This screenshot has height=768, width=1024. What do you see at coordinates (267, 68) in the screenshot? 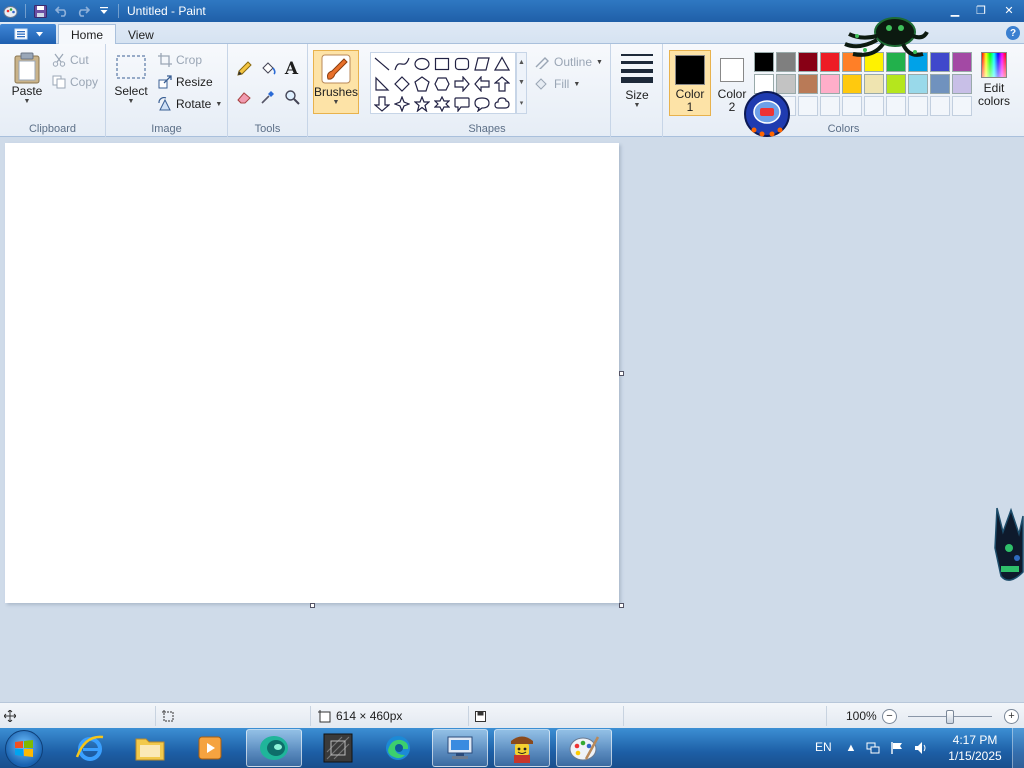
I see `fill-bucket-icon` at bounding box center [267, 68].